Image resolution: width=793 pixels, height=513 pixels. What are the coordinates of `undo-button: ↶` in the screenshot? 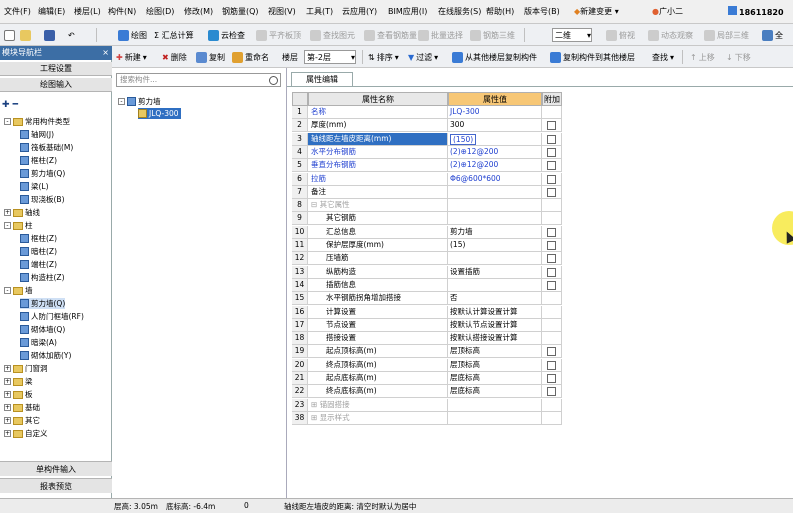 It's located at (71, 35).